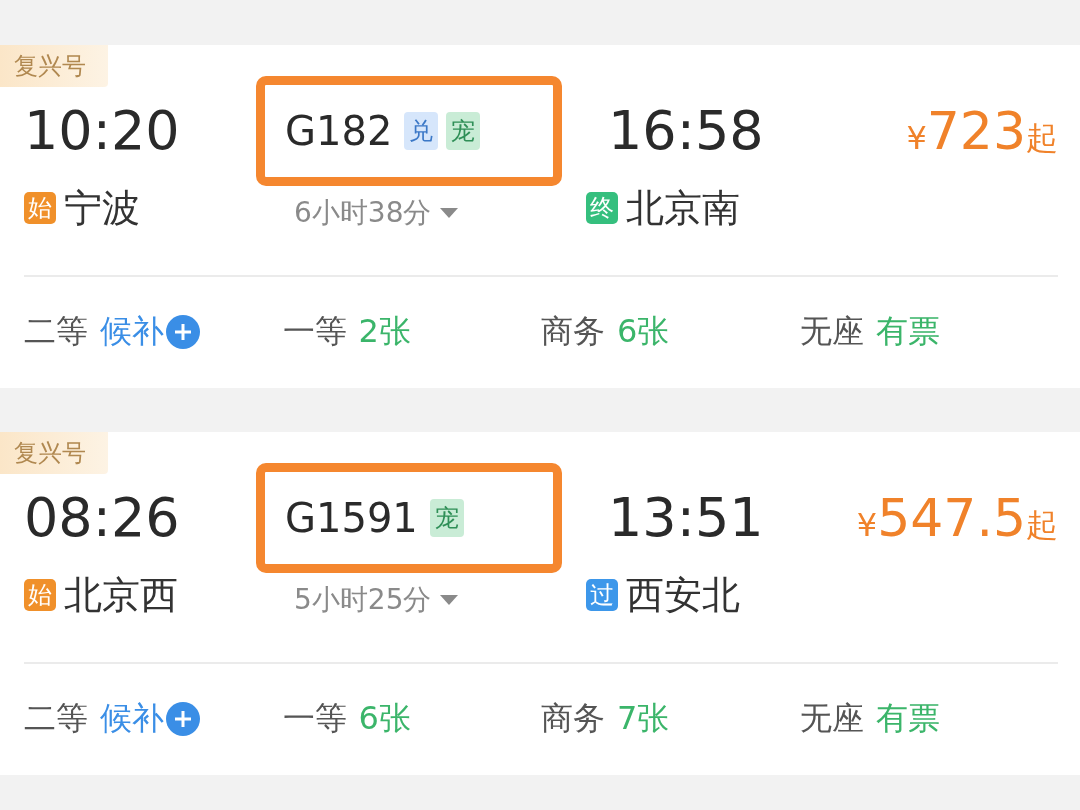 The width and height of the screenshot is (1080, 810). What do you see at coordinates (102, 131) in the screenshot?
I see `departure-time: 10:20` at bounding box center [102, 131].